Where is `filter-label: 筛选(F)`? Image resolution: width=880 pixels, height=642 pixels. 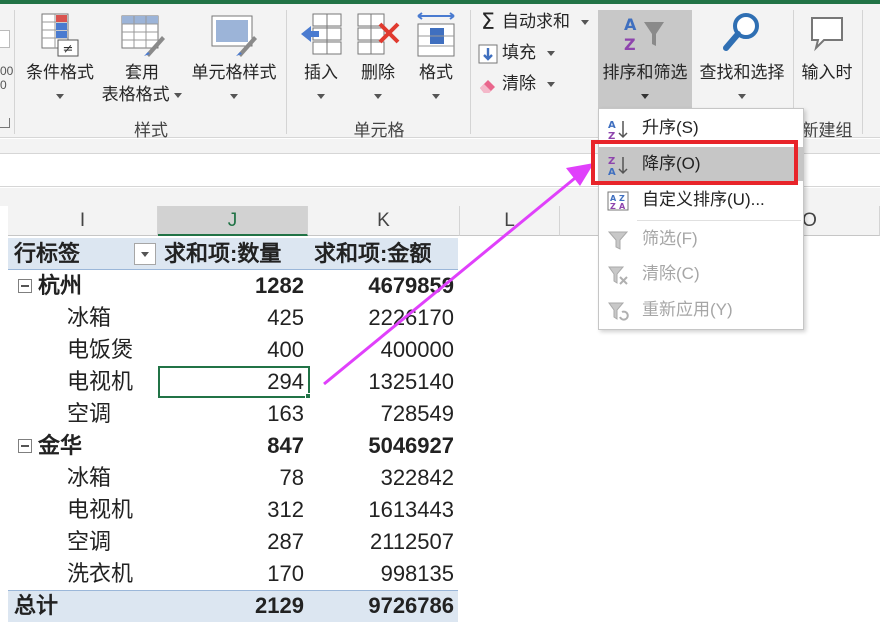 filter-label: 筛选(F) is located at coordinates (670, 238).